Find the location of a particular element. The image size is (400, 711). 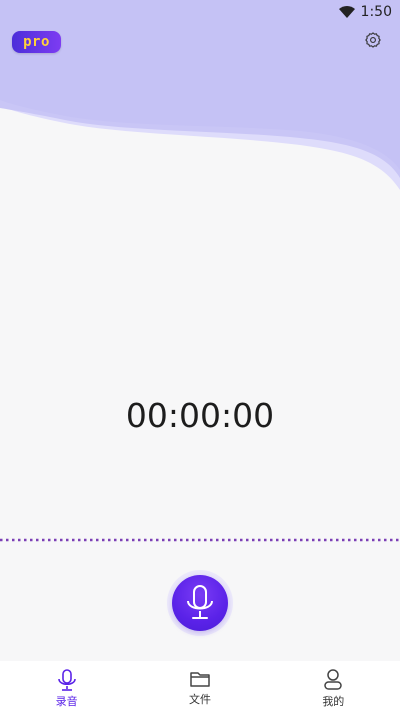

gear-icon is located at coordinates (373, 40).